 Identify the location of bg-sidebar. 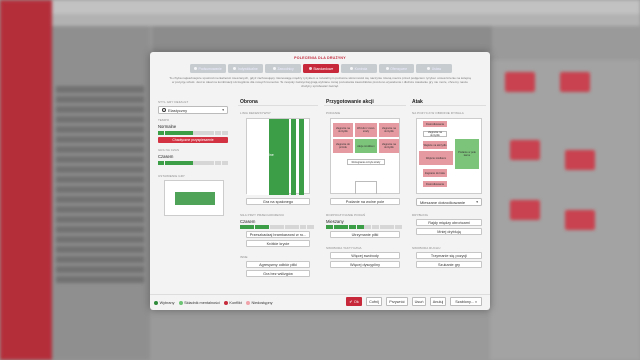
(26, 180).